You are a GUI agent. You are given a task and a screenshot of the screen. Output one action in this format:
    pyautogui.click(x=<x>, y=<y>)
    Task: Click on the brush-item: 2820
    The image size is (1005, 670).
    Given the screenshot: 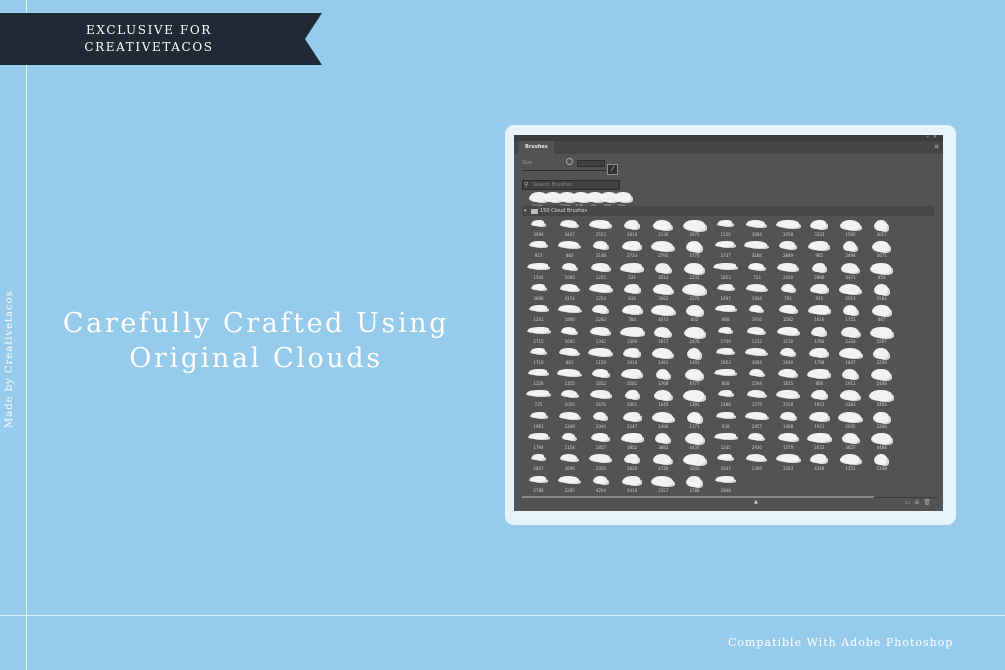 What is the action you would take?
    pyautogui.click(x=632, y=463)
    